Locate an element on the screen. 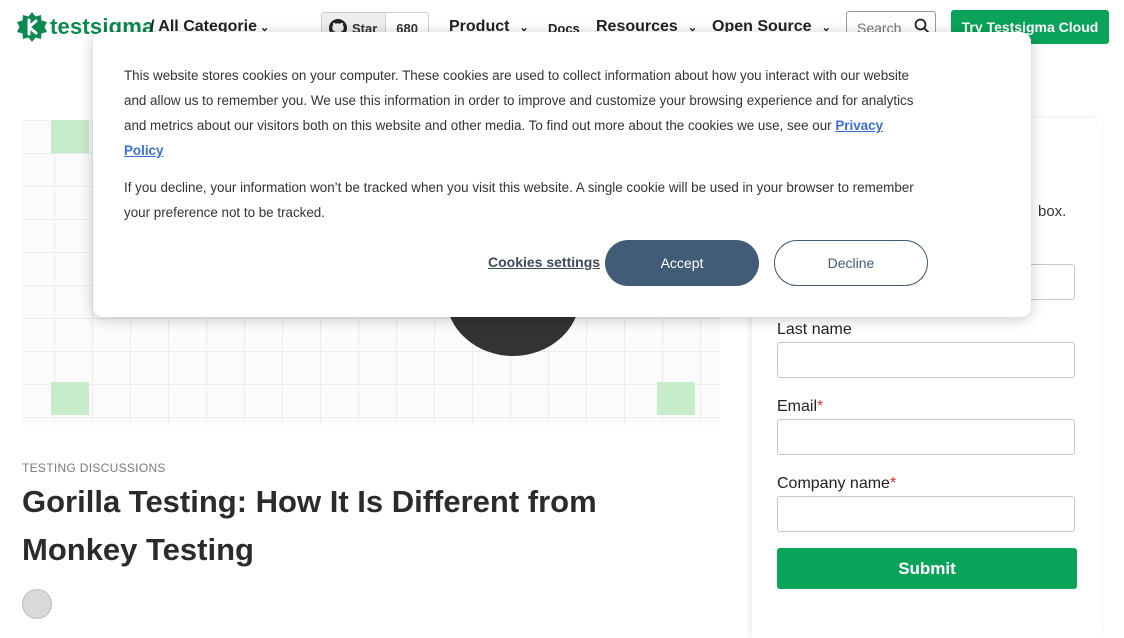 The width and height of the screenshot is (1124, 638). form-description-fragment: box. is located at coordinates (1052, 211).